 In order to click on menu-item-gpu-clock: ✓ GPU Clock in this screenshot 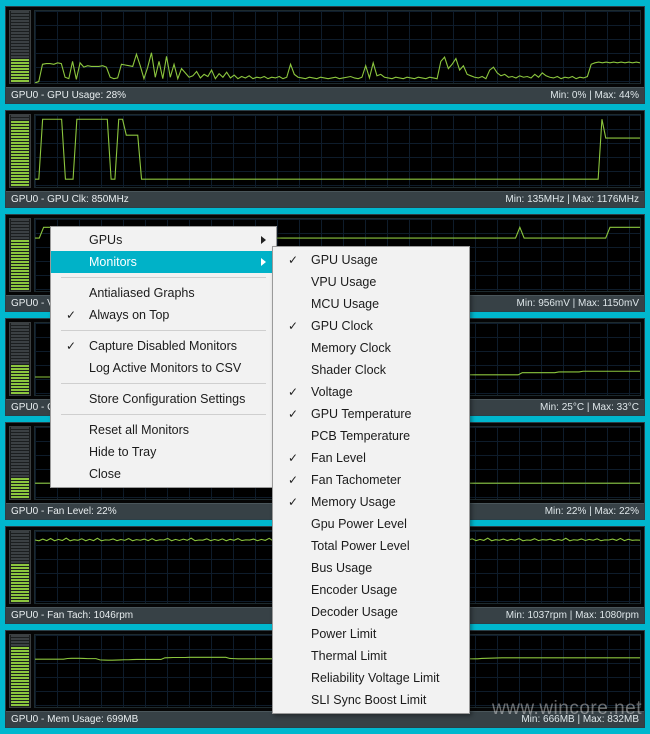, I will do `click(371, 326)`.